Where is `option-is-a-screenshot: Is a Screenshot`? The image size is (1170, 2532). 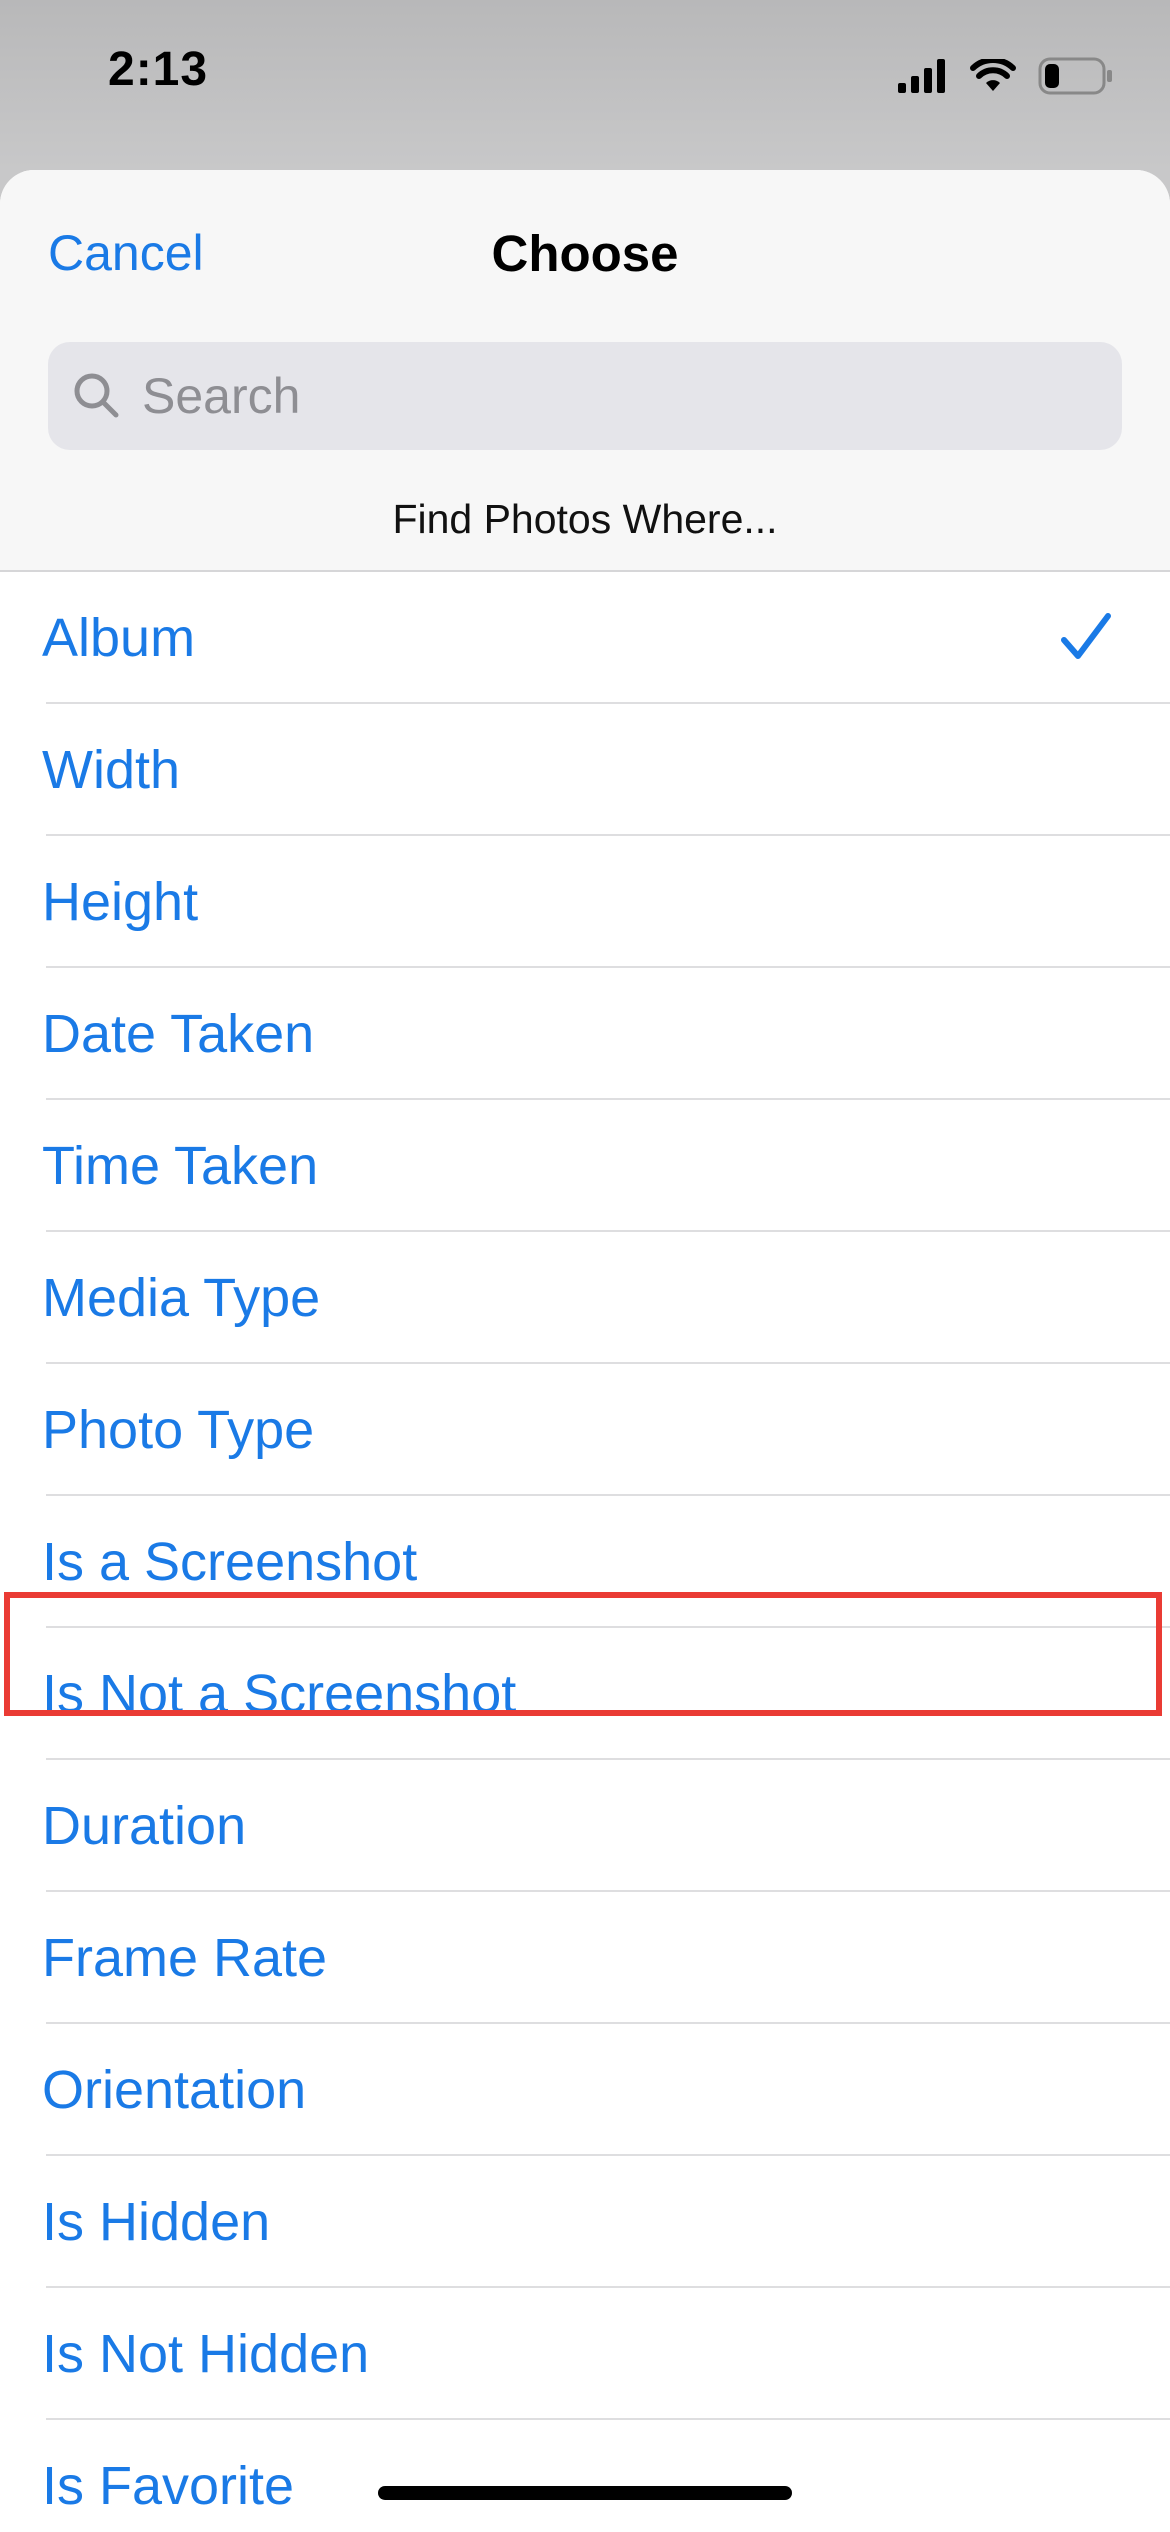 option-is-a-screenshot: Is a Screenshot is located at coordinates (585, 1562).